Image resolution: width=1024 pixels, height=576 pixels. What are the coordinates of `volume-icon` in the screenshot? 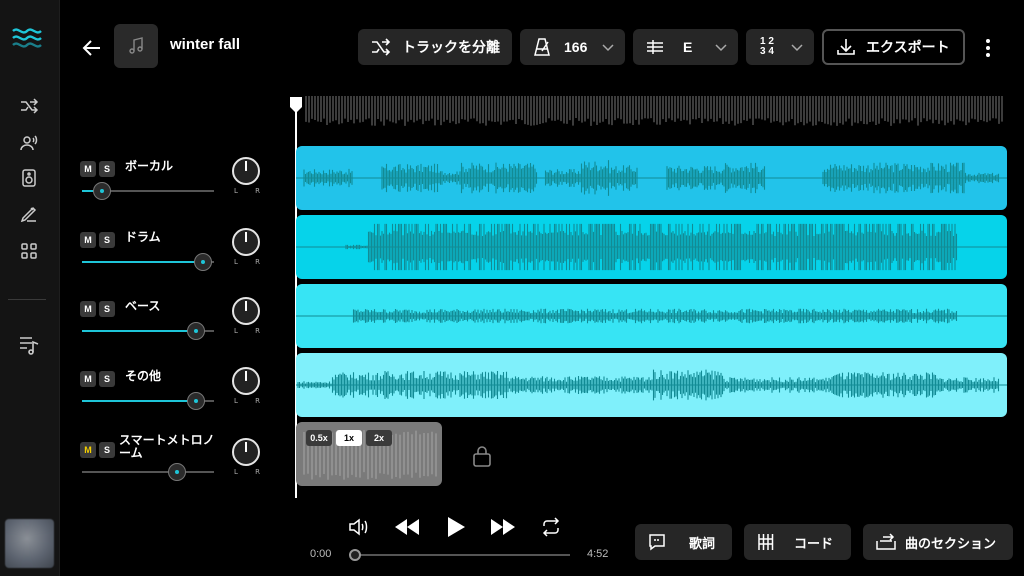 It's located at (358, 527).